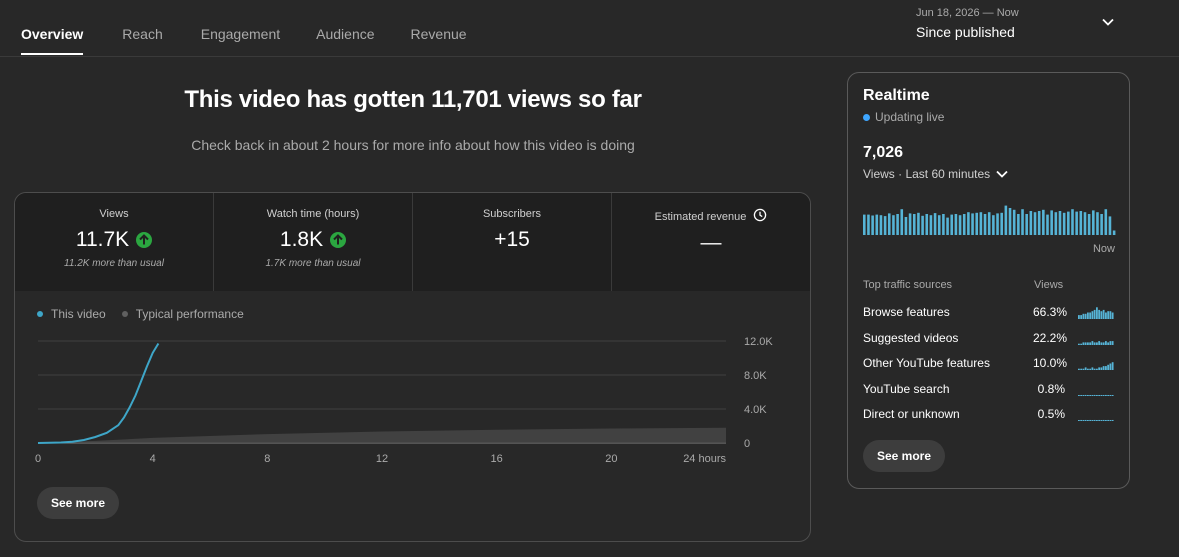 This screenshot has height=557, width=1179. I want to click on see-more-button: See more, so click(78, 503).